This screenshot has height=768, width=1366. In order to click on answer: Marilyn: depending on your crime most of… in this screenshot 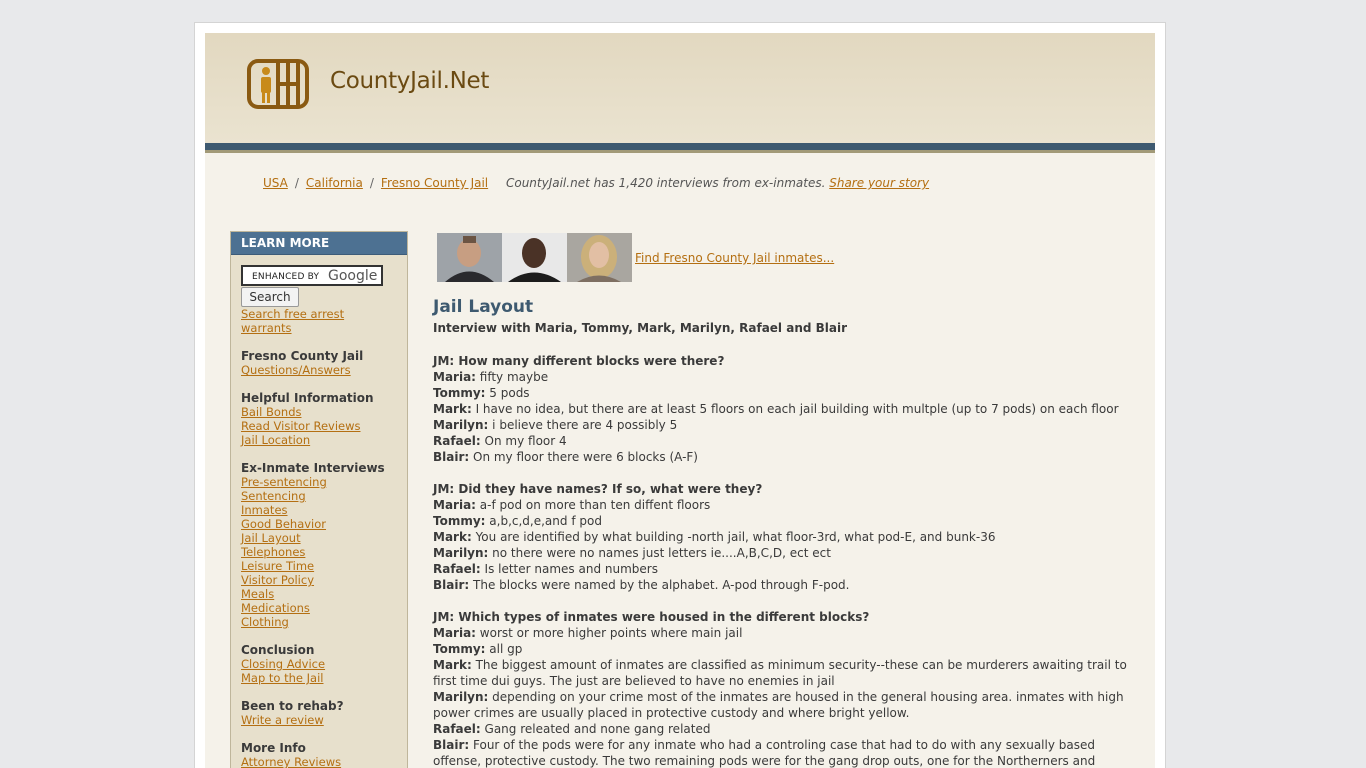, I will do `click(783, 705)`.